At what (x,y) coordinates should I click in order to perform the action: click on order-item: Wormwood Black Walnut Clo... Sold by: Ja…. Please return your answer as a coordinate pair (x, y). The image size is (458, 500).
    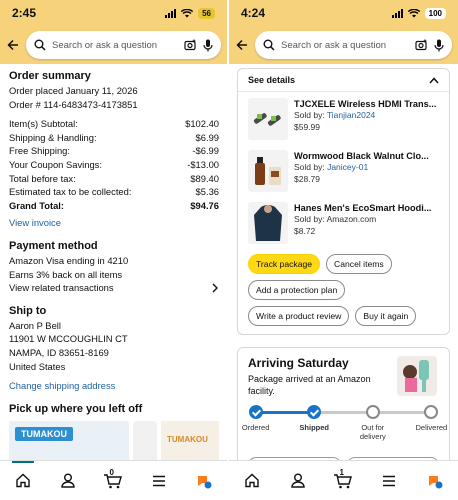
    Looking at the image, I should click on (343, 170).